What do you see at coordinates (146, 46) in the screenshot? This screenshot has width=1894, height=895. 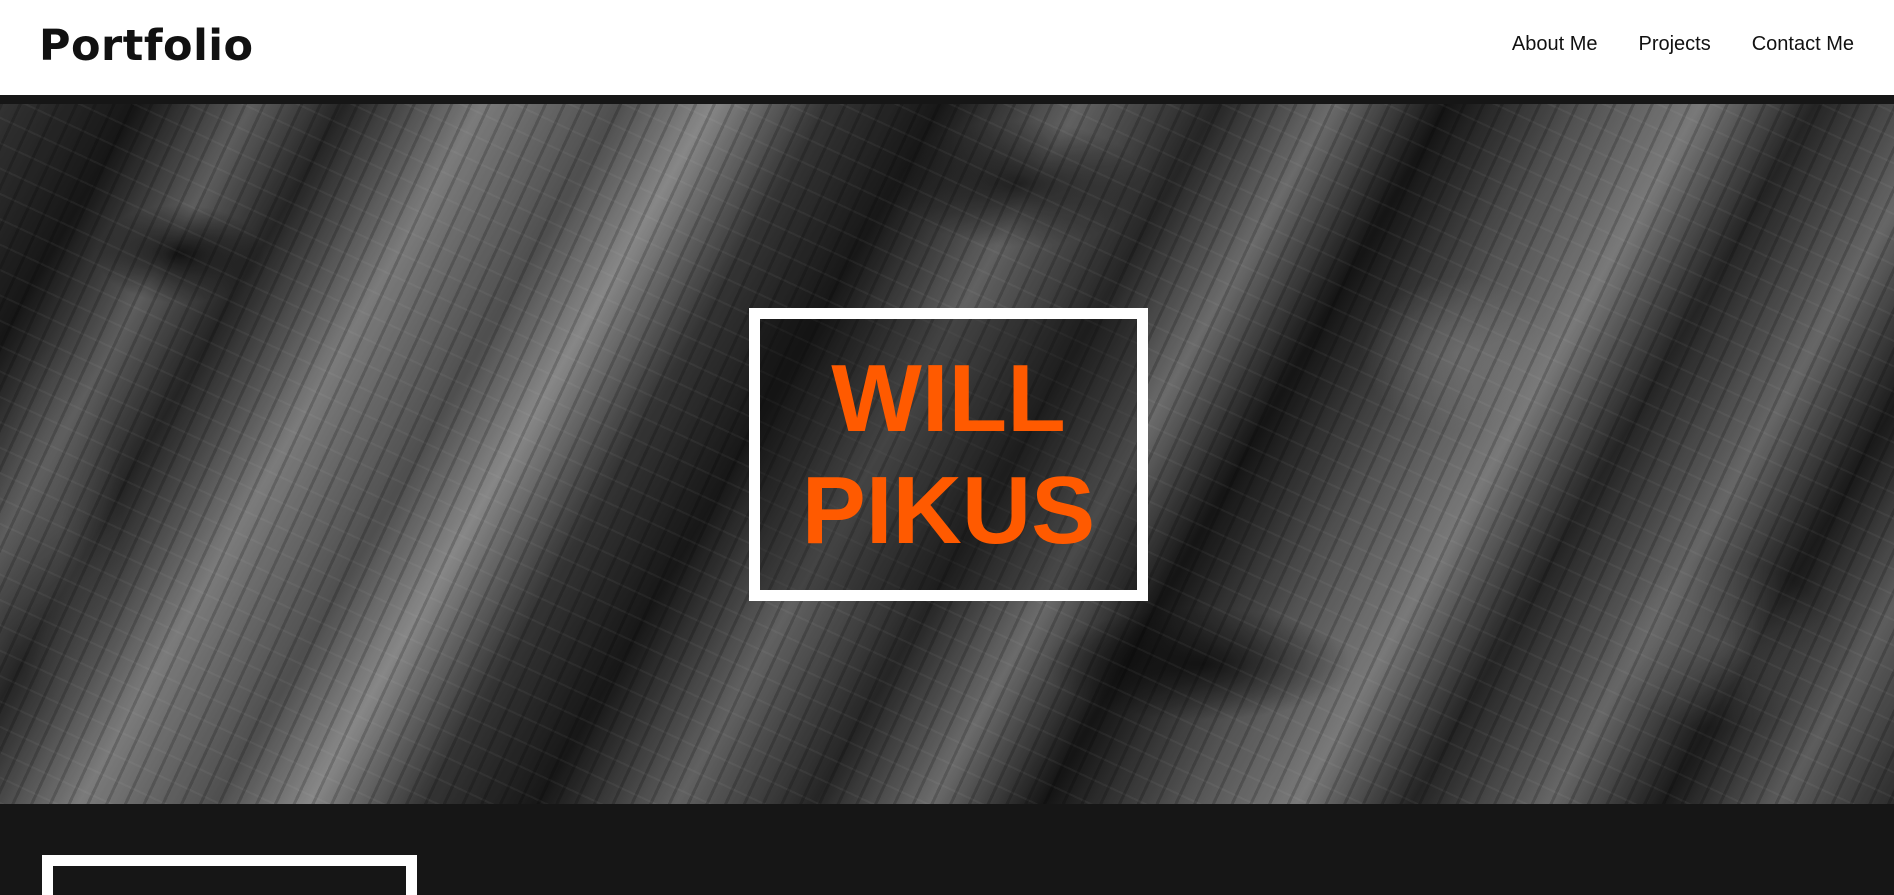 I see `brand-logo-link: Portfolio` at bounding box center [146, 46].